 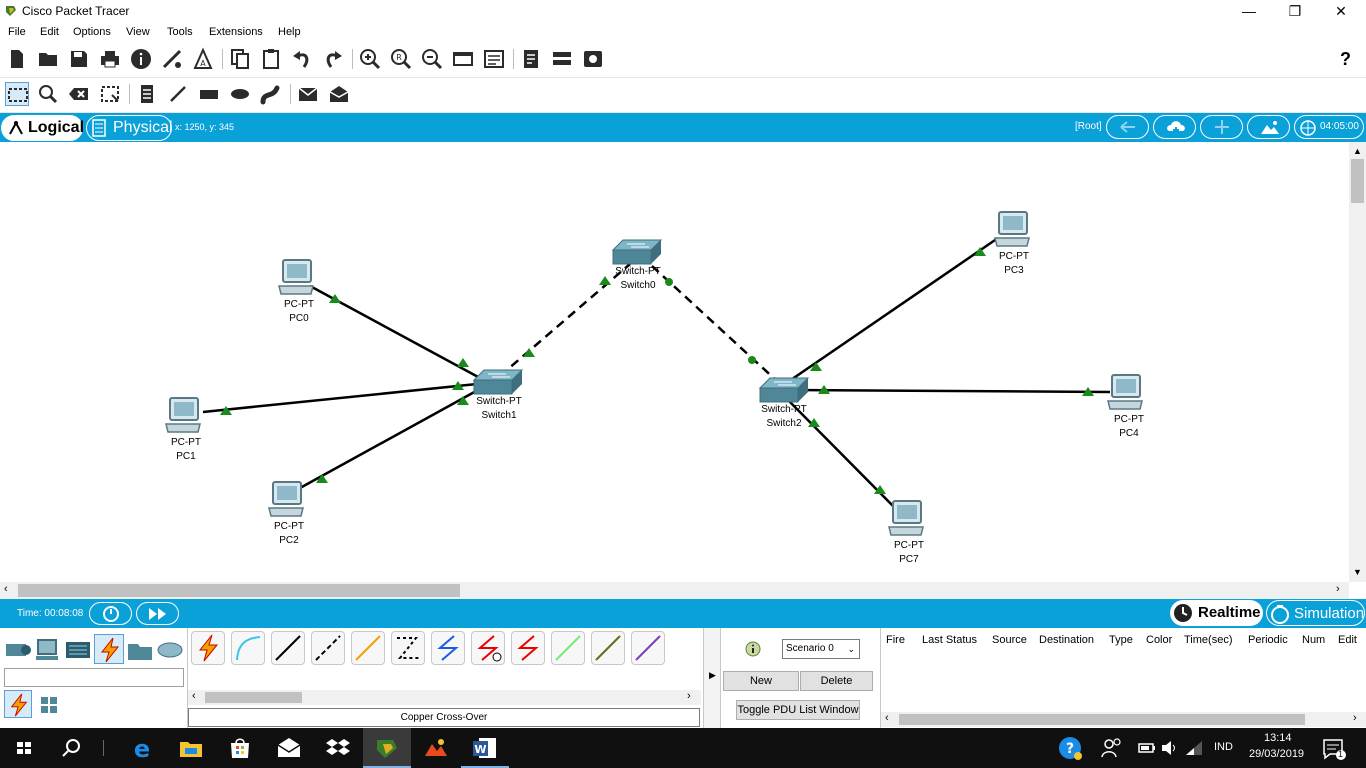 What do you see at coordinates (1223, 747) in the screenshot?
I see `input-language: IND` at bounding box center [1223, 747].